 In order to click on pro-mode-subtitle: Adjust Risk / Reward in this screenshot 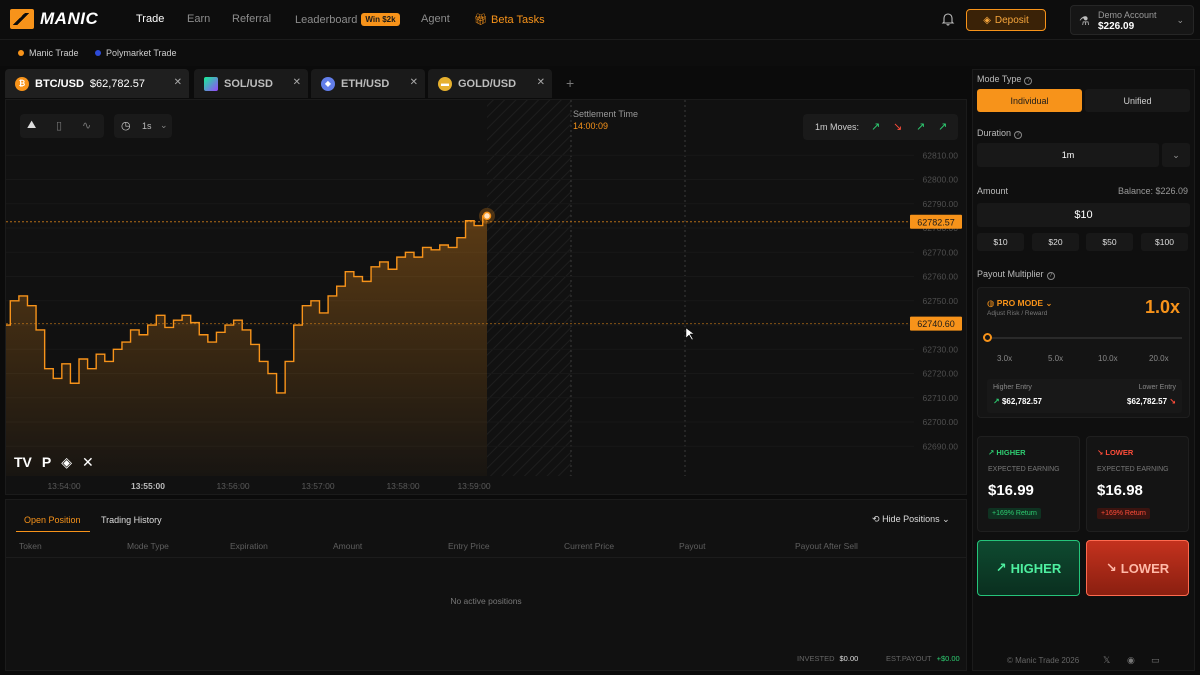, I will do `click(1017, 313)`.